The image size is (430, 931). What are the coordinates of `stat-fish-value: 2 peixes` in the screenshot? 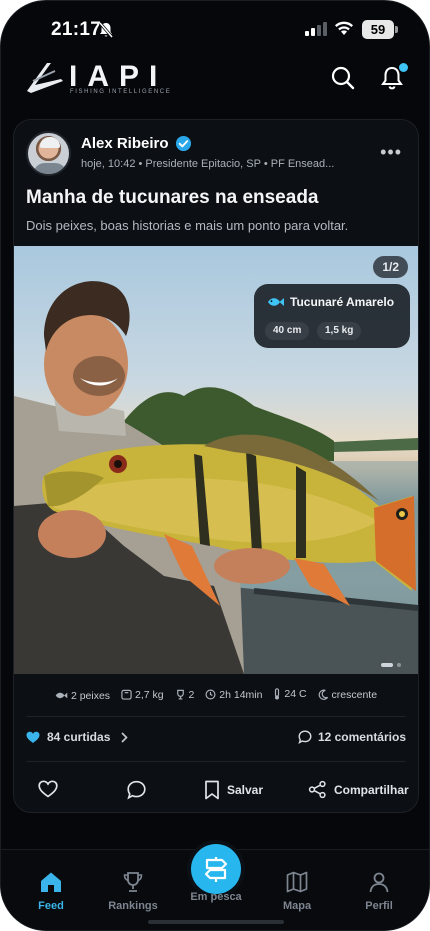 It's located at (90, 695).